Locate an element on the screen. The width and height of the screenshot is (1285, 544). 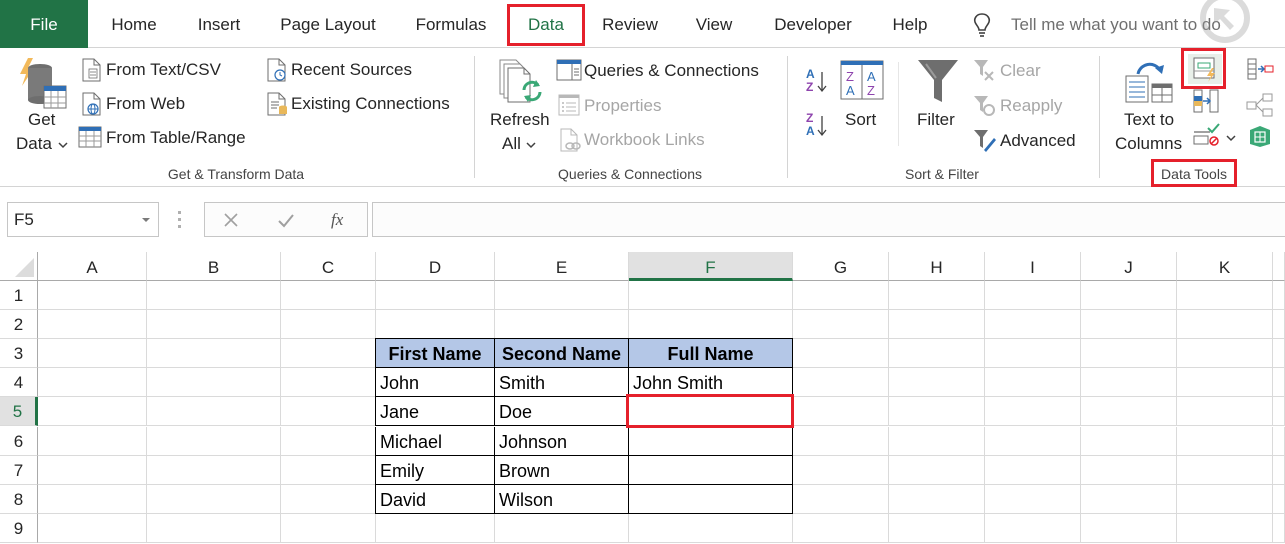
cell-e5: Doe is located at coordinates (562, 412).